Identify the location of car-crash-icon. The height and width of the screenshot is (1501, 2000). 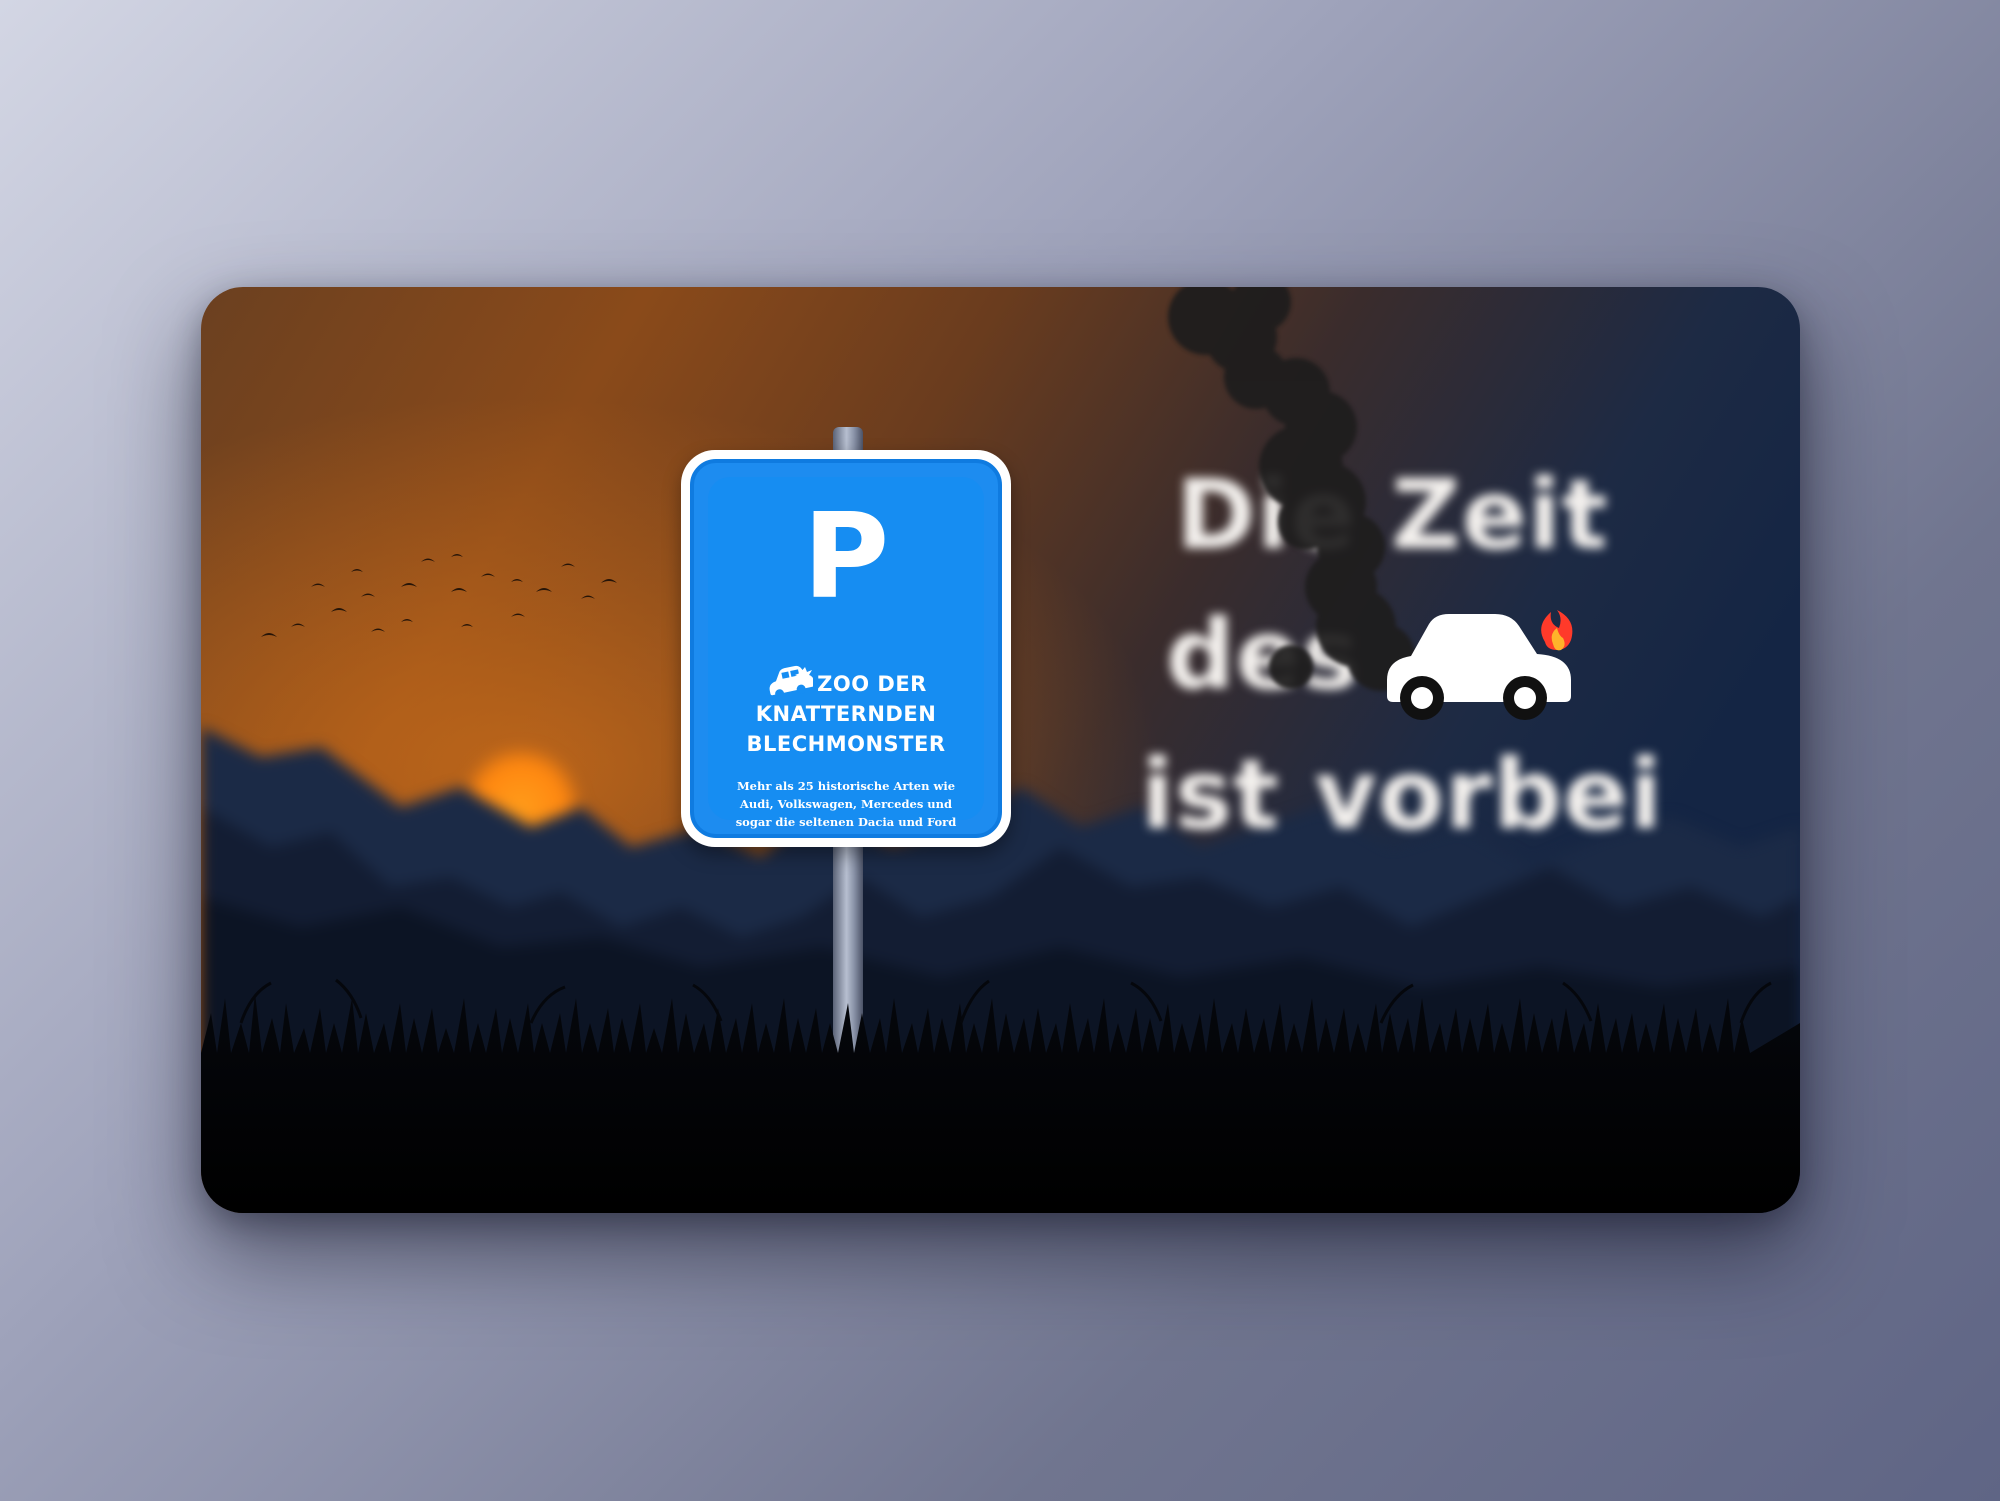
(791, 681).